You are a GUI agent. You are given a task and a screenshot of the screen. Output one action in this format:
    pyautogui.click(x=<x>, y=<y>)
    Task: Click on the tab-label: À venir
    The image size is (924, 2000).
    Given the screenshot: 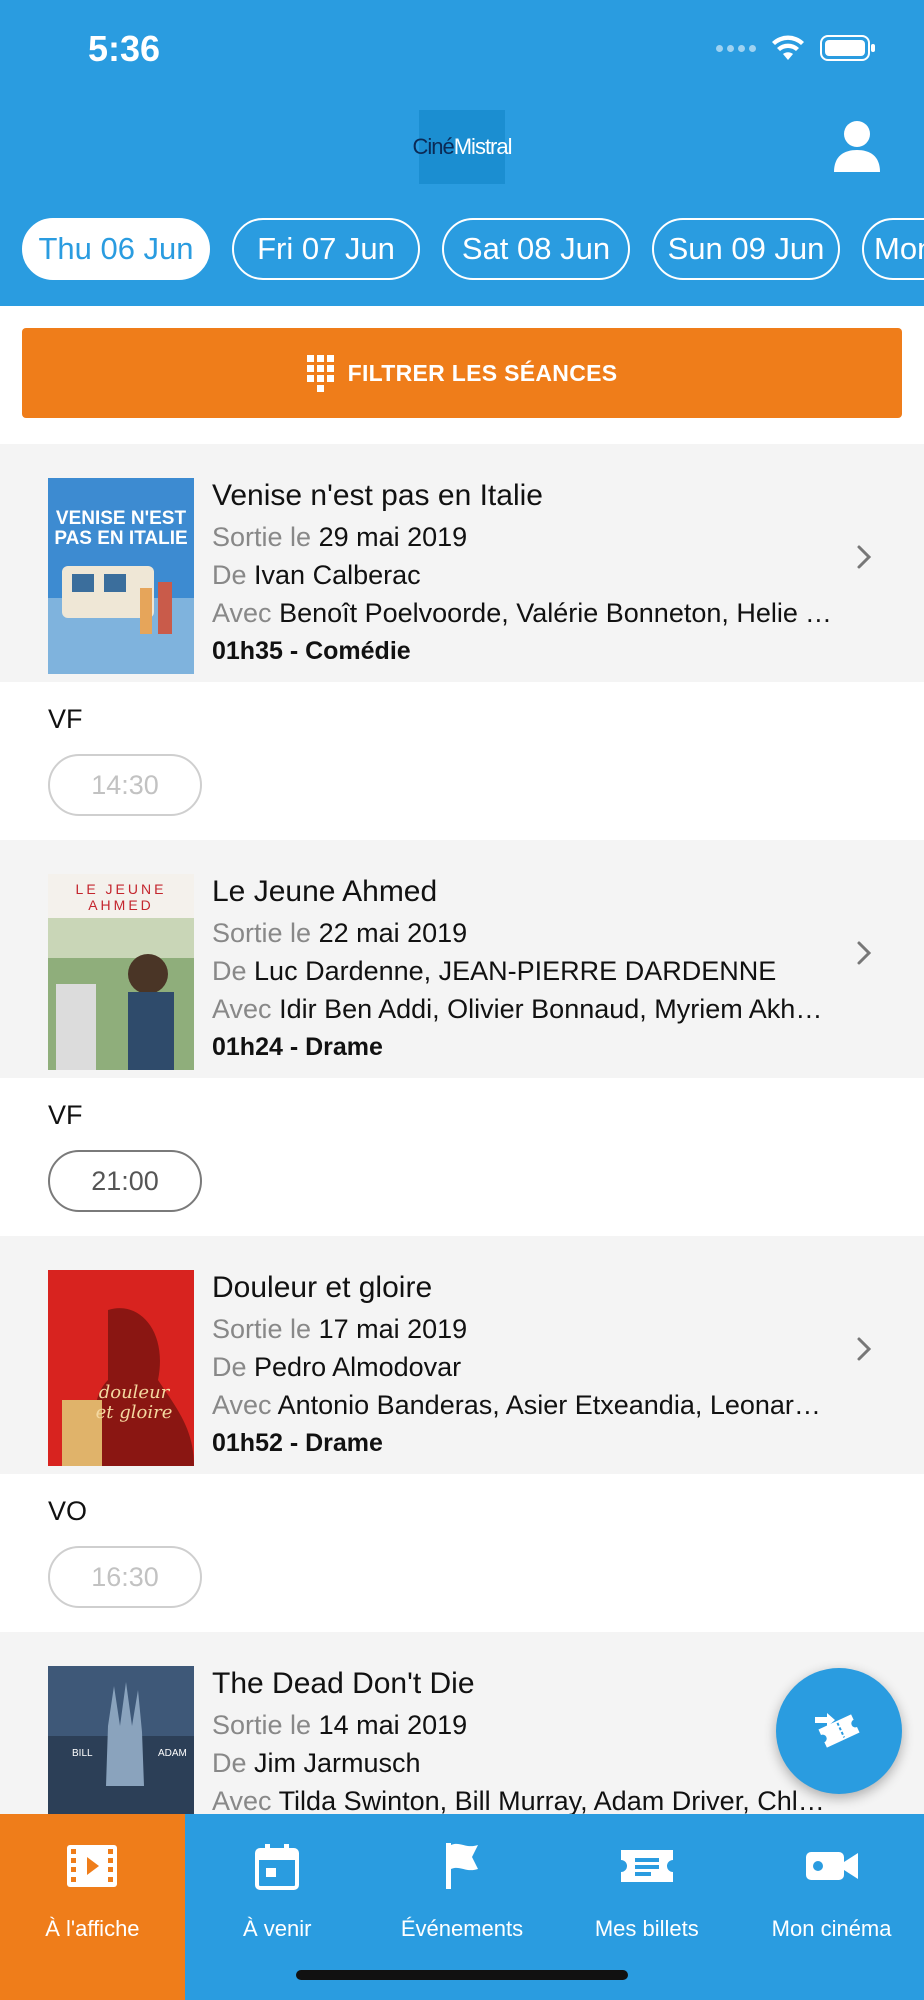 What is the action you would take?
    pyautogui.click(x=277, y=1928)
    